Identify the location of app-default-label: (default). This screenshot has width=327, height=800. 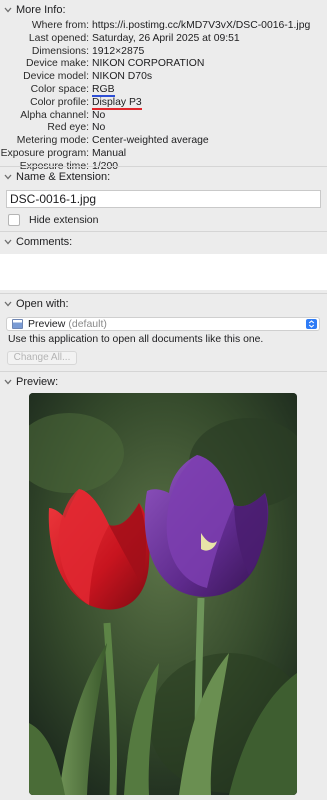
(87, 324).